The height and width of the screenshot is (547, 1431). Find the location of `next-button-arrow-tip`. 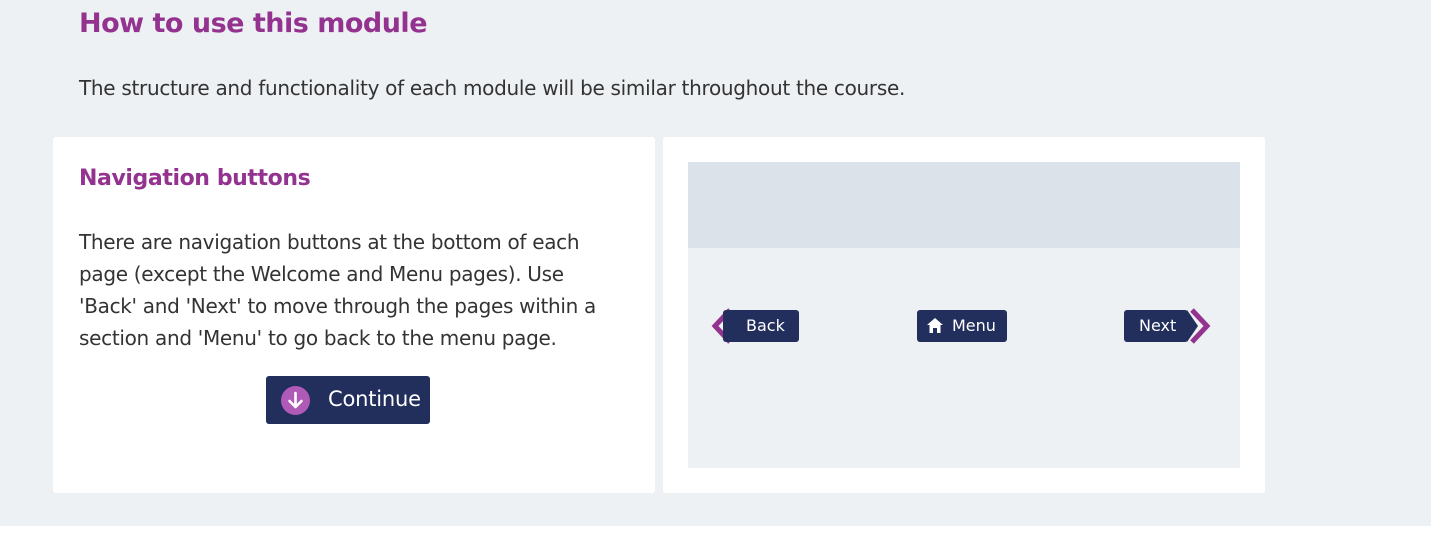

next-button-arrow-tip is located at coordinates (1192, 326).